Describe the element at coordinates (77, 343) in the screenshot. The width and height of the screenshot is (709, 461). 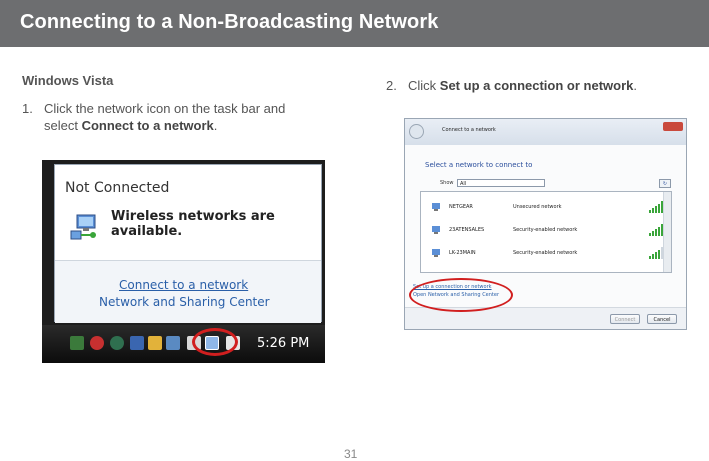
I see `tray-app-icon` at that location.